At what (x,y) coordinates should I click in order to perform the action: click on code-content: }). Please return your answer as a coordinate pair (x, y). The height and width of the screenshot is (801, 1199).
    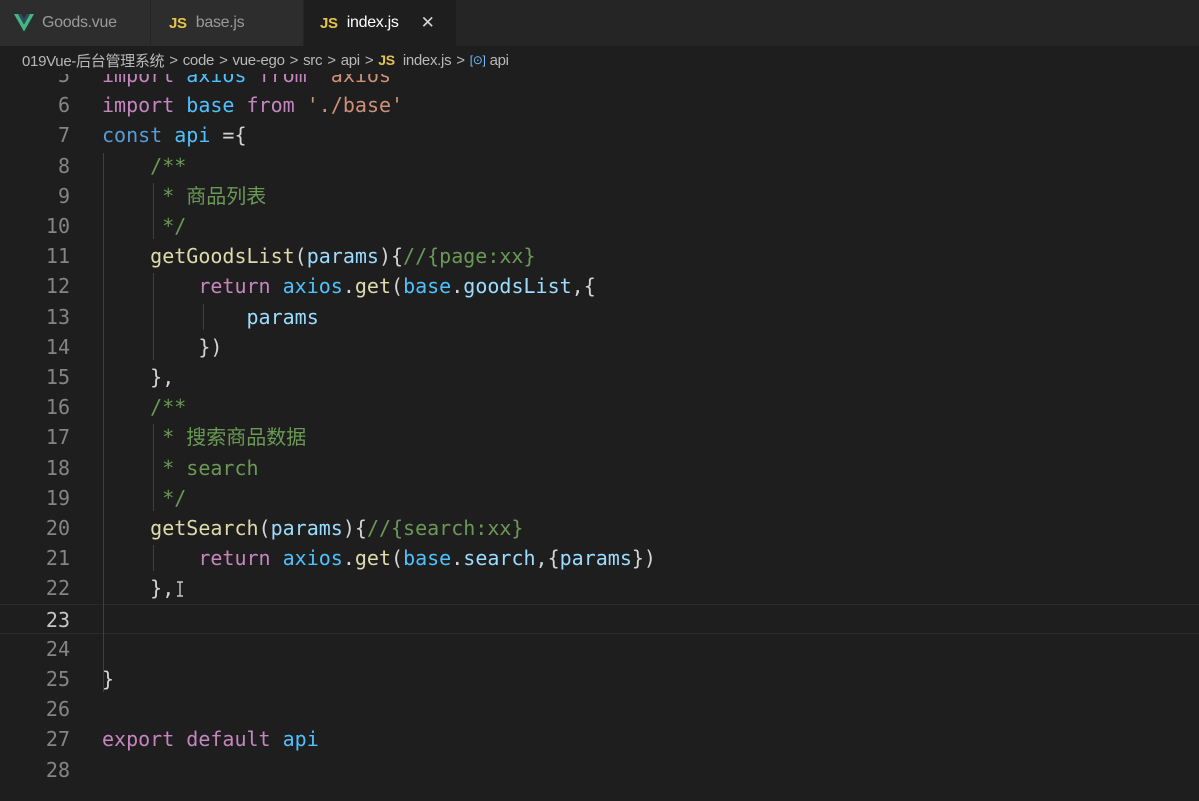
    Looking at the image, I should click on (162, 347).